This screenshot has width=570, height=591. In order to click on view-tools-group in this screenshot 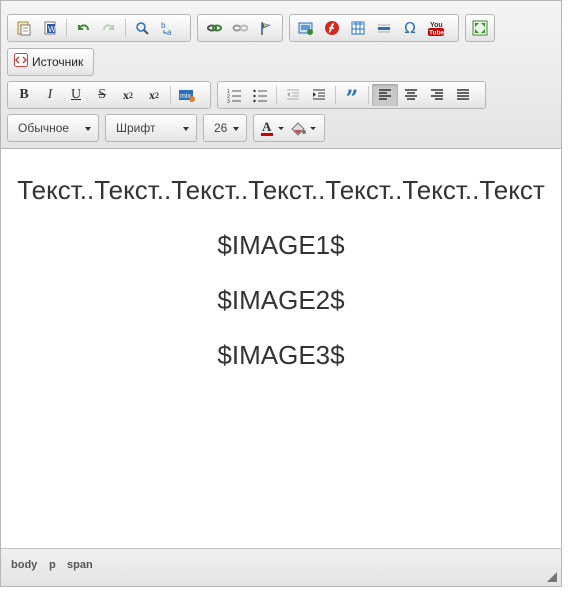, I will do `click(480, 28)`.